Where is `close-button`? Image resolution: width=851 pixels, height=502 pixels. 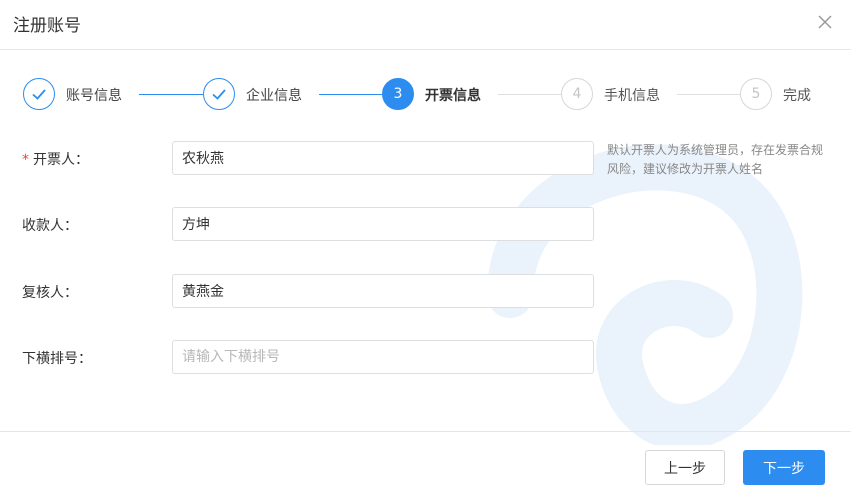
close-button is located at coordinates (825, 22).